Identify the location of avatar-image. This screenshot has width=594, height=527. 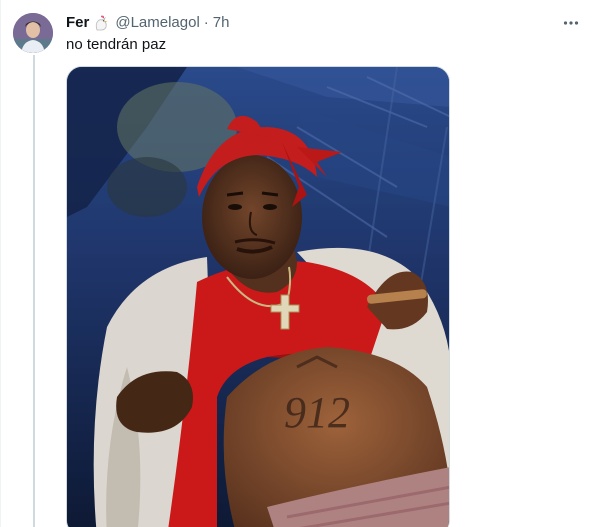
(33, 33).